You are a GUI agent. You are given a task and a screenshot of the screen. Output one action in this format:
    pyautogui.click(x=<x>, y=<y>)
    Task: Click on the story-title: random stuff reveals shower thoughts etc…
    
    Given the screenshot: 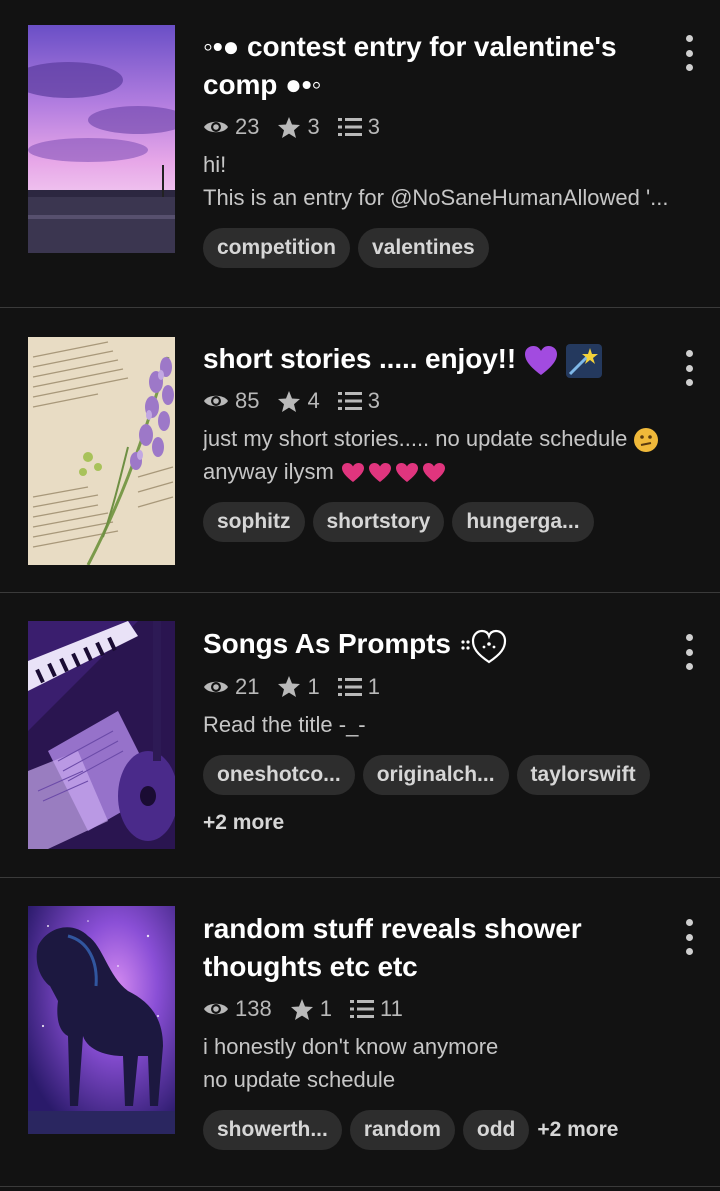 What is the action you would take?
    pyautogui.click(x=438, y=948)
    